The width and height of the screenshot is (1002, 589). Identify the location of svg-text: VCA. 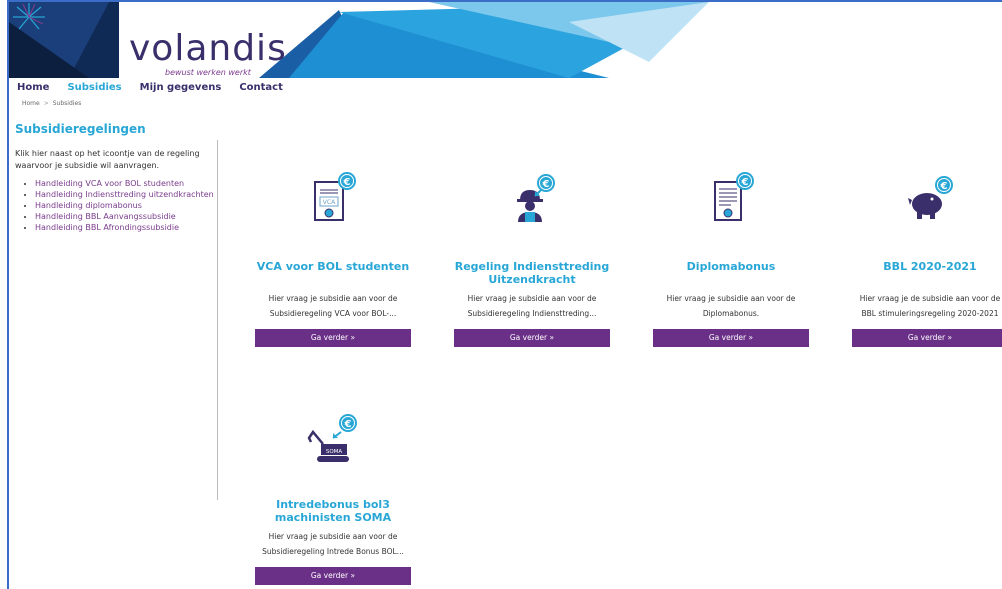
(329, 202).